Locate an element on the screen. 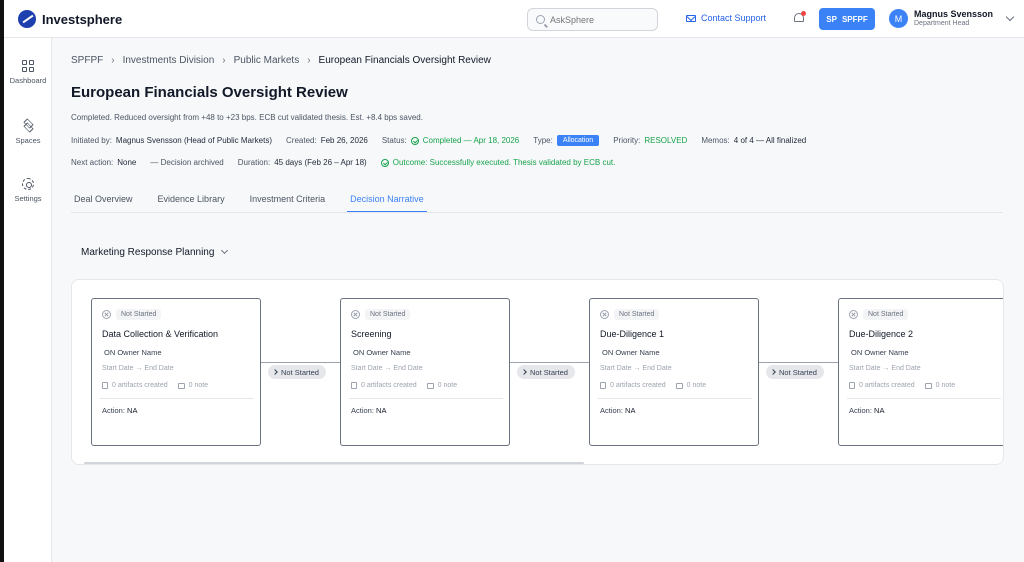  horizontal-scrollbar is located at coordinates (334, 463).